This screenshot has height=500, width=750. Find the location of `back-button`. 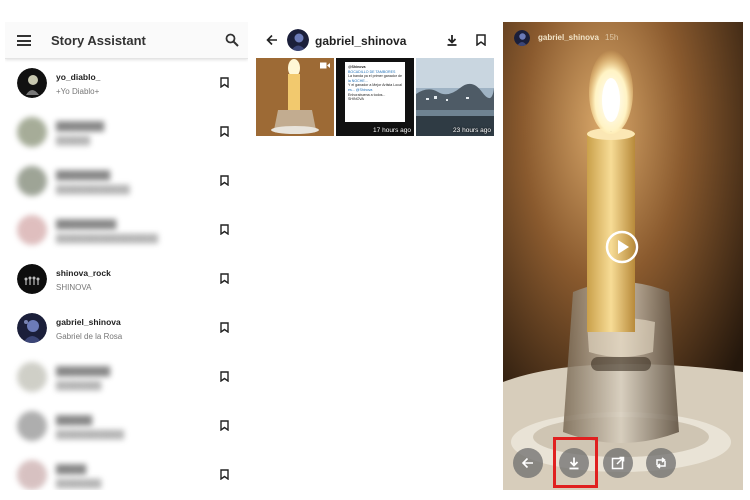

back-button is located at coordinates (528, 463).